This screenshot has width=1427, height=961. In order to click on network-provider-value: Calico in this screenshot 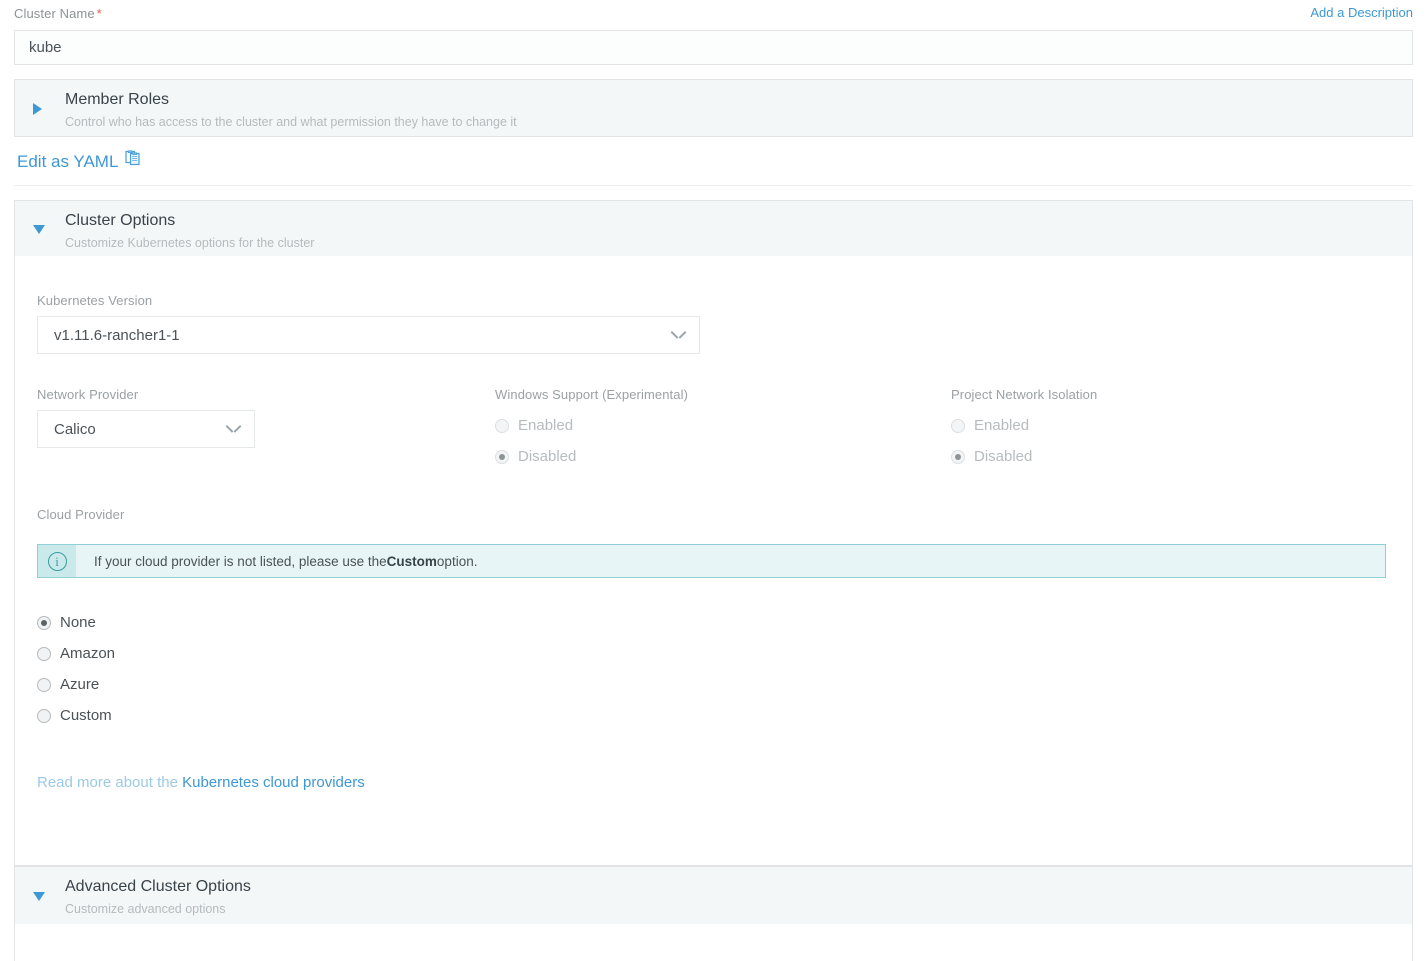, I will do `click(75, 429)`.